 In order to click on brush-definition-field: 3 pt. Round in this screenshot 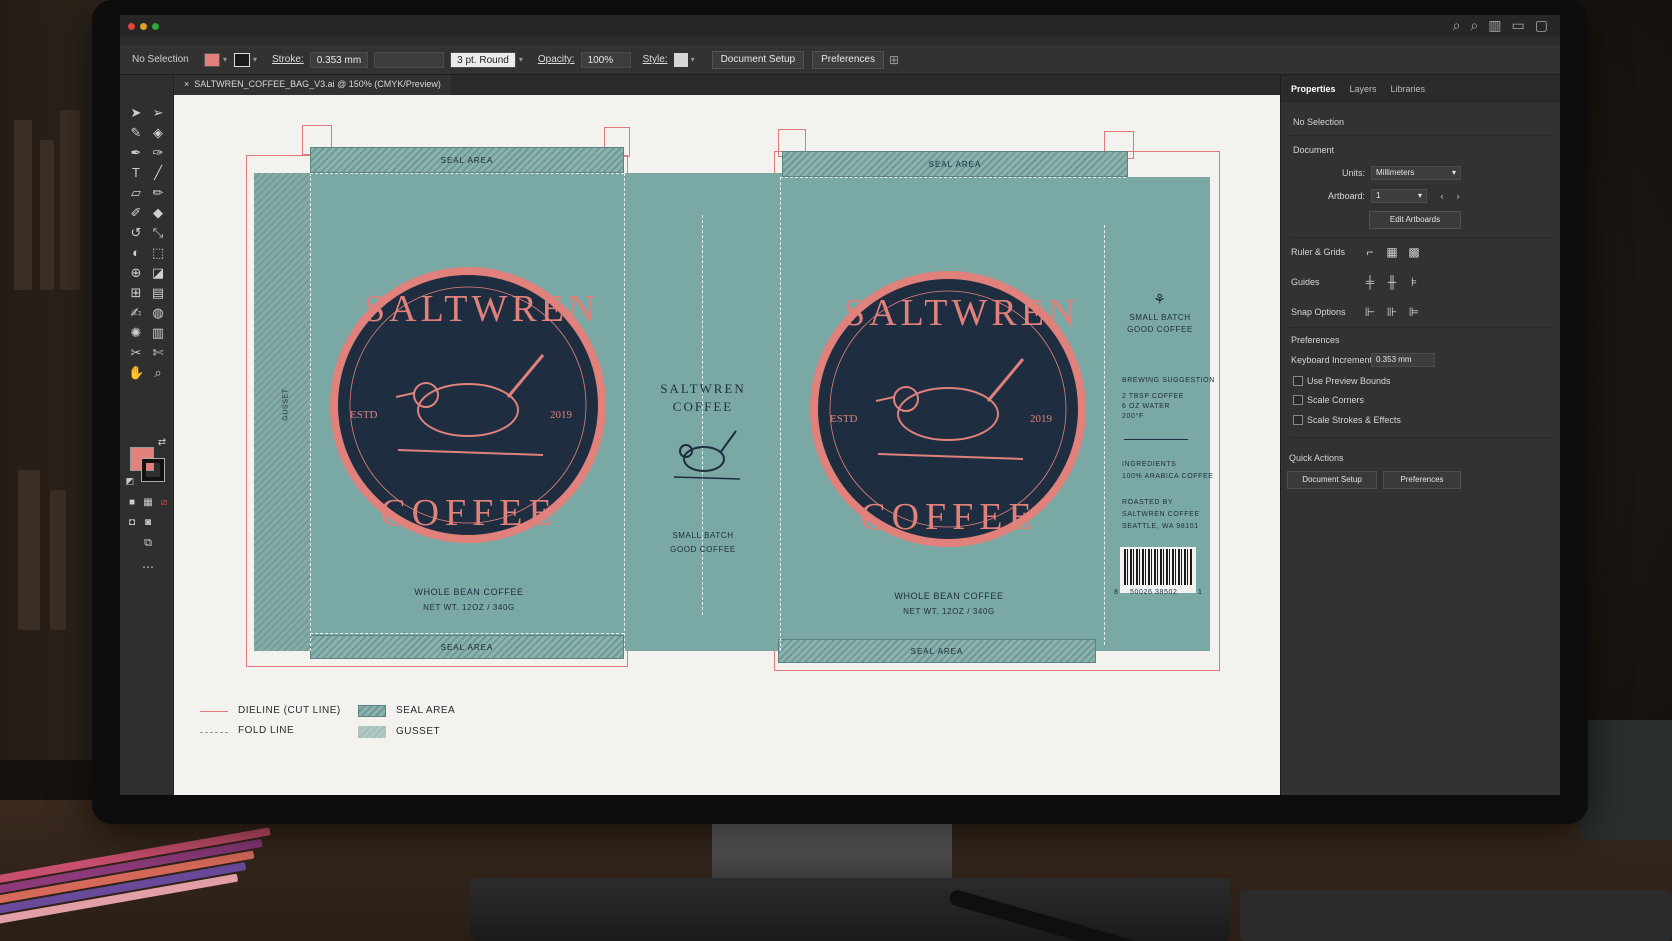, I will do `click(483, 59)`.